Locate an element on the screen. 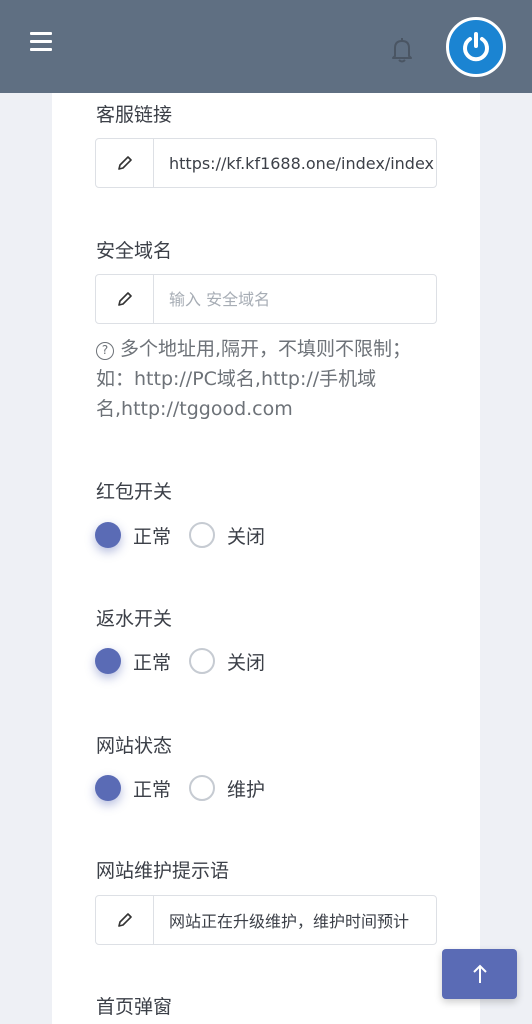 The width and height of the screenshot is (532, 1024). power-button is located at coordinates (476, 47).